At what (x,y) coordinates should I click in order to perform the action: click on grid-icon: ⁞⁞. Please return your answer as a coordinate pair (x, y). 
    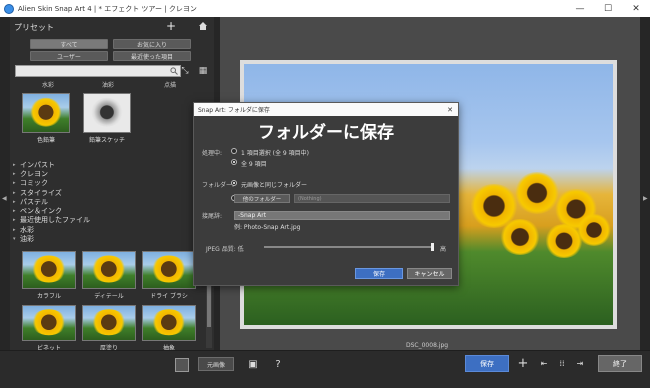
    Looking at the image, I should click on (562, 363).